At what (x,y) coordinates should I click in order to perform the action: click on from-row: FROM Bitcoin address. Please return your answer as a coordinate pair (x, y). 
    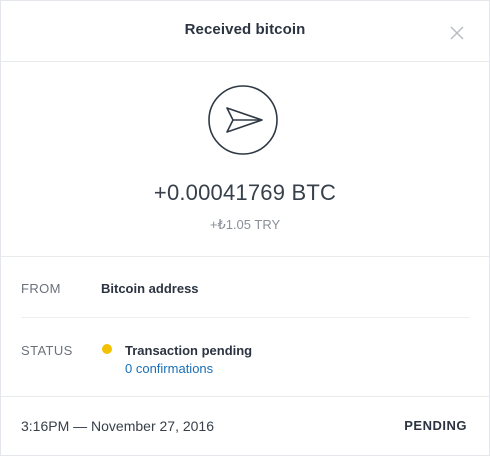
    Looking at the image, I should click on (245, 287).